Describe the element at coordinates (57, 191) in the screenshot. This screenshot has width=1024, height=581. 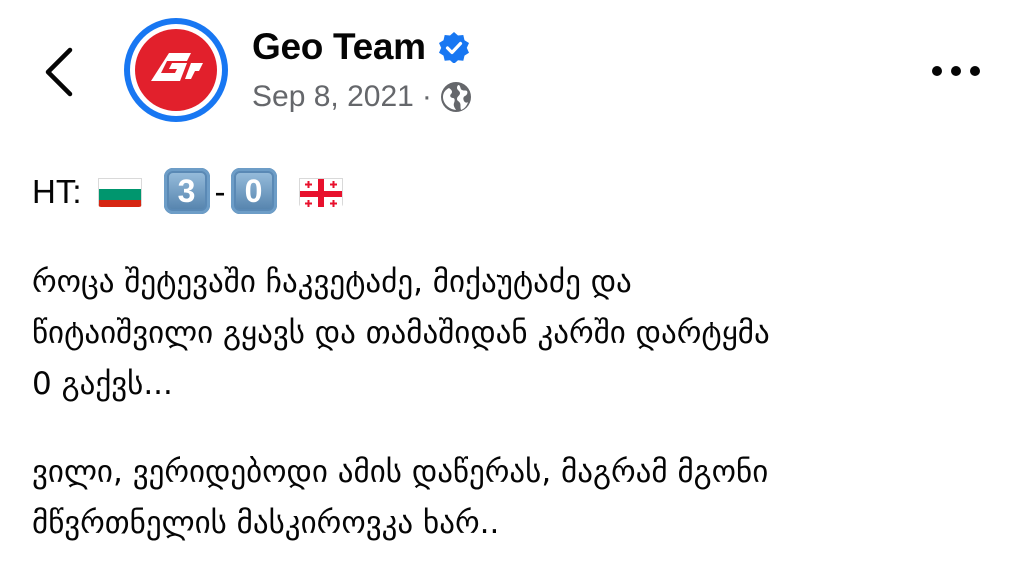
I see `halftime-label: HT:` at that location.